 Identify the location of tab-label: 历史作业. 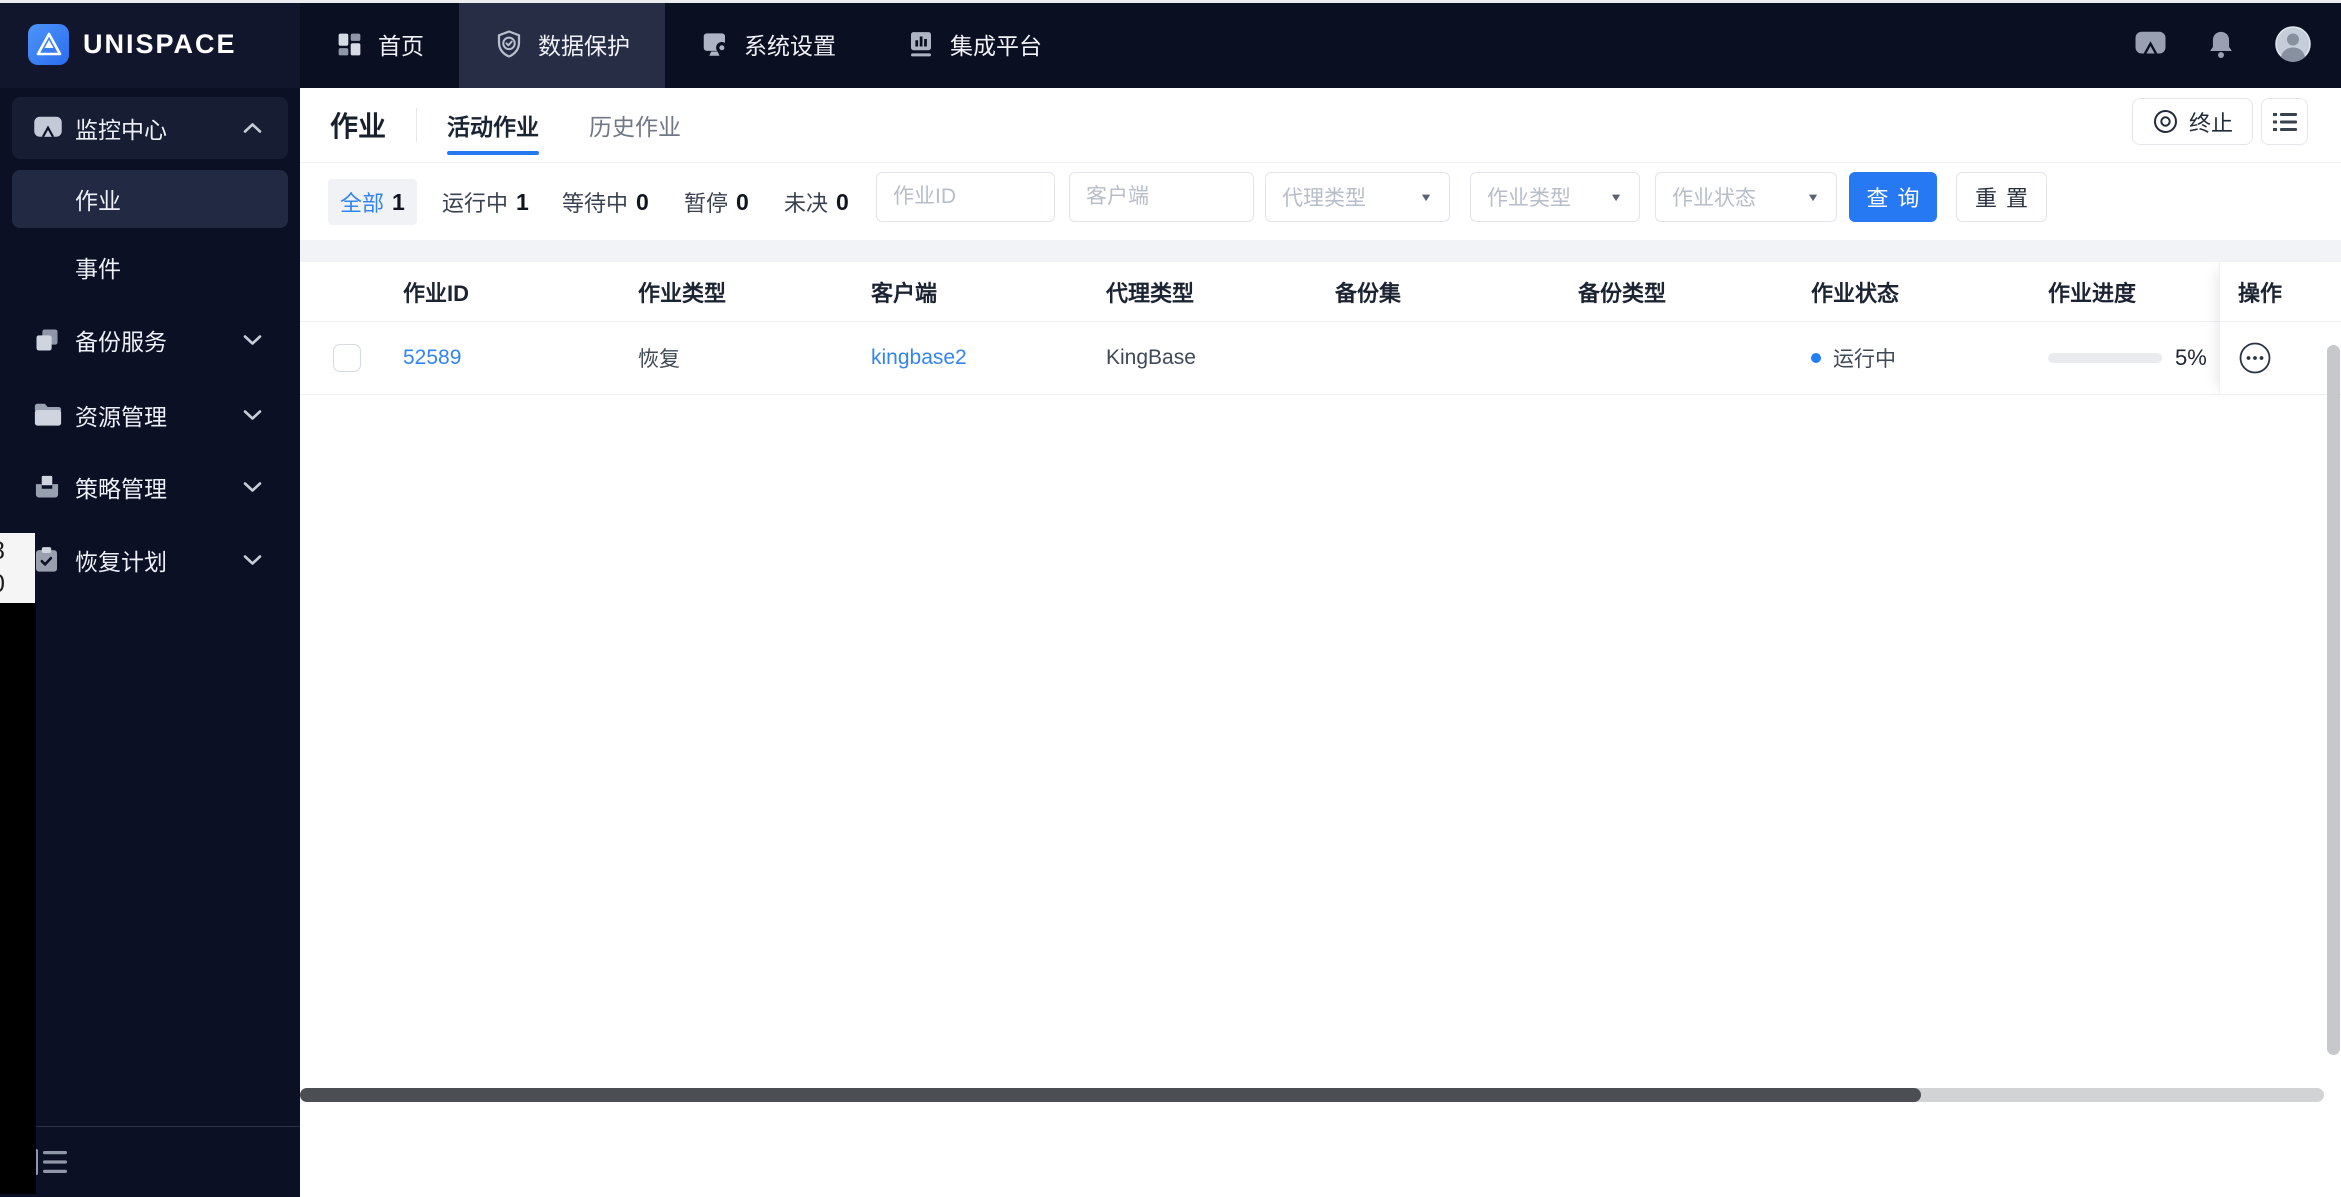
(635, 127).